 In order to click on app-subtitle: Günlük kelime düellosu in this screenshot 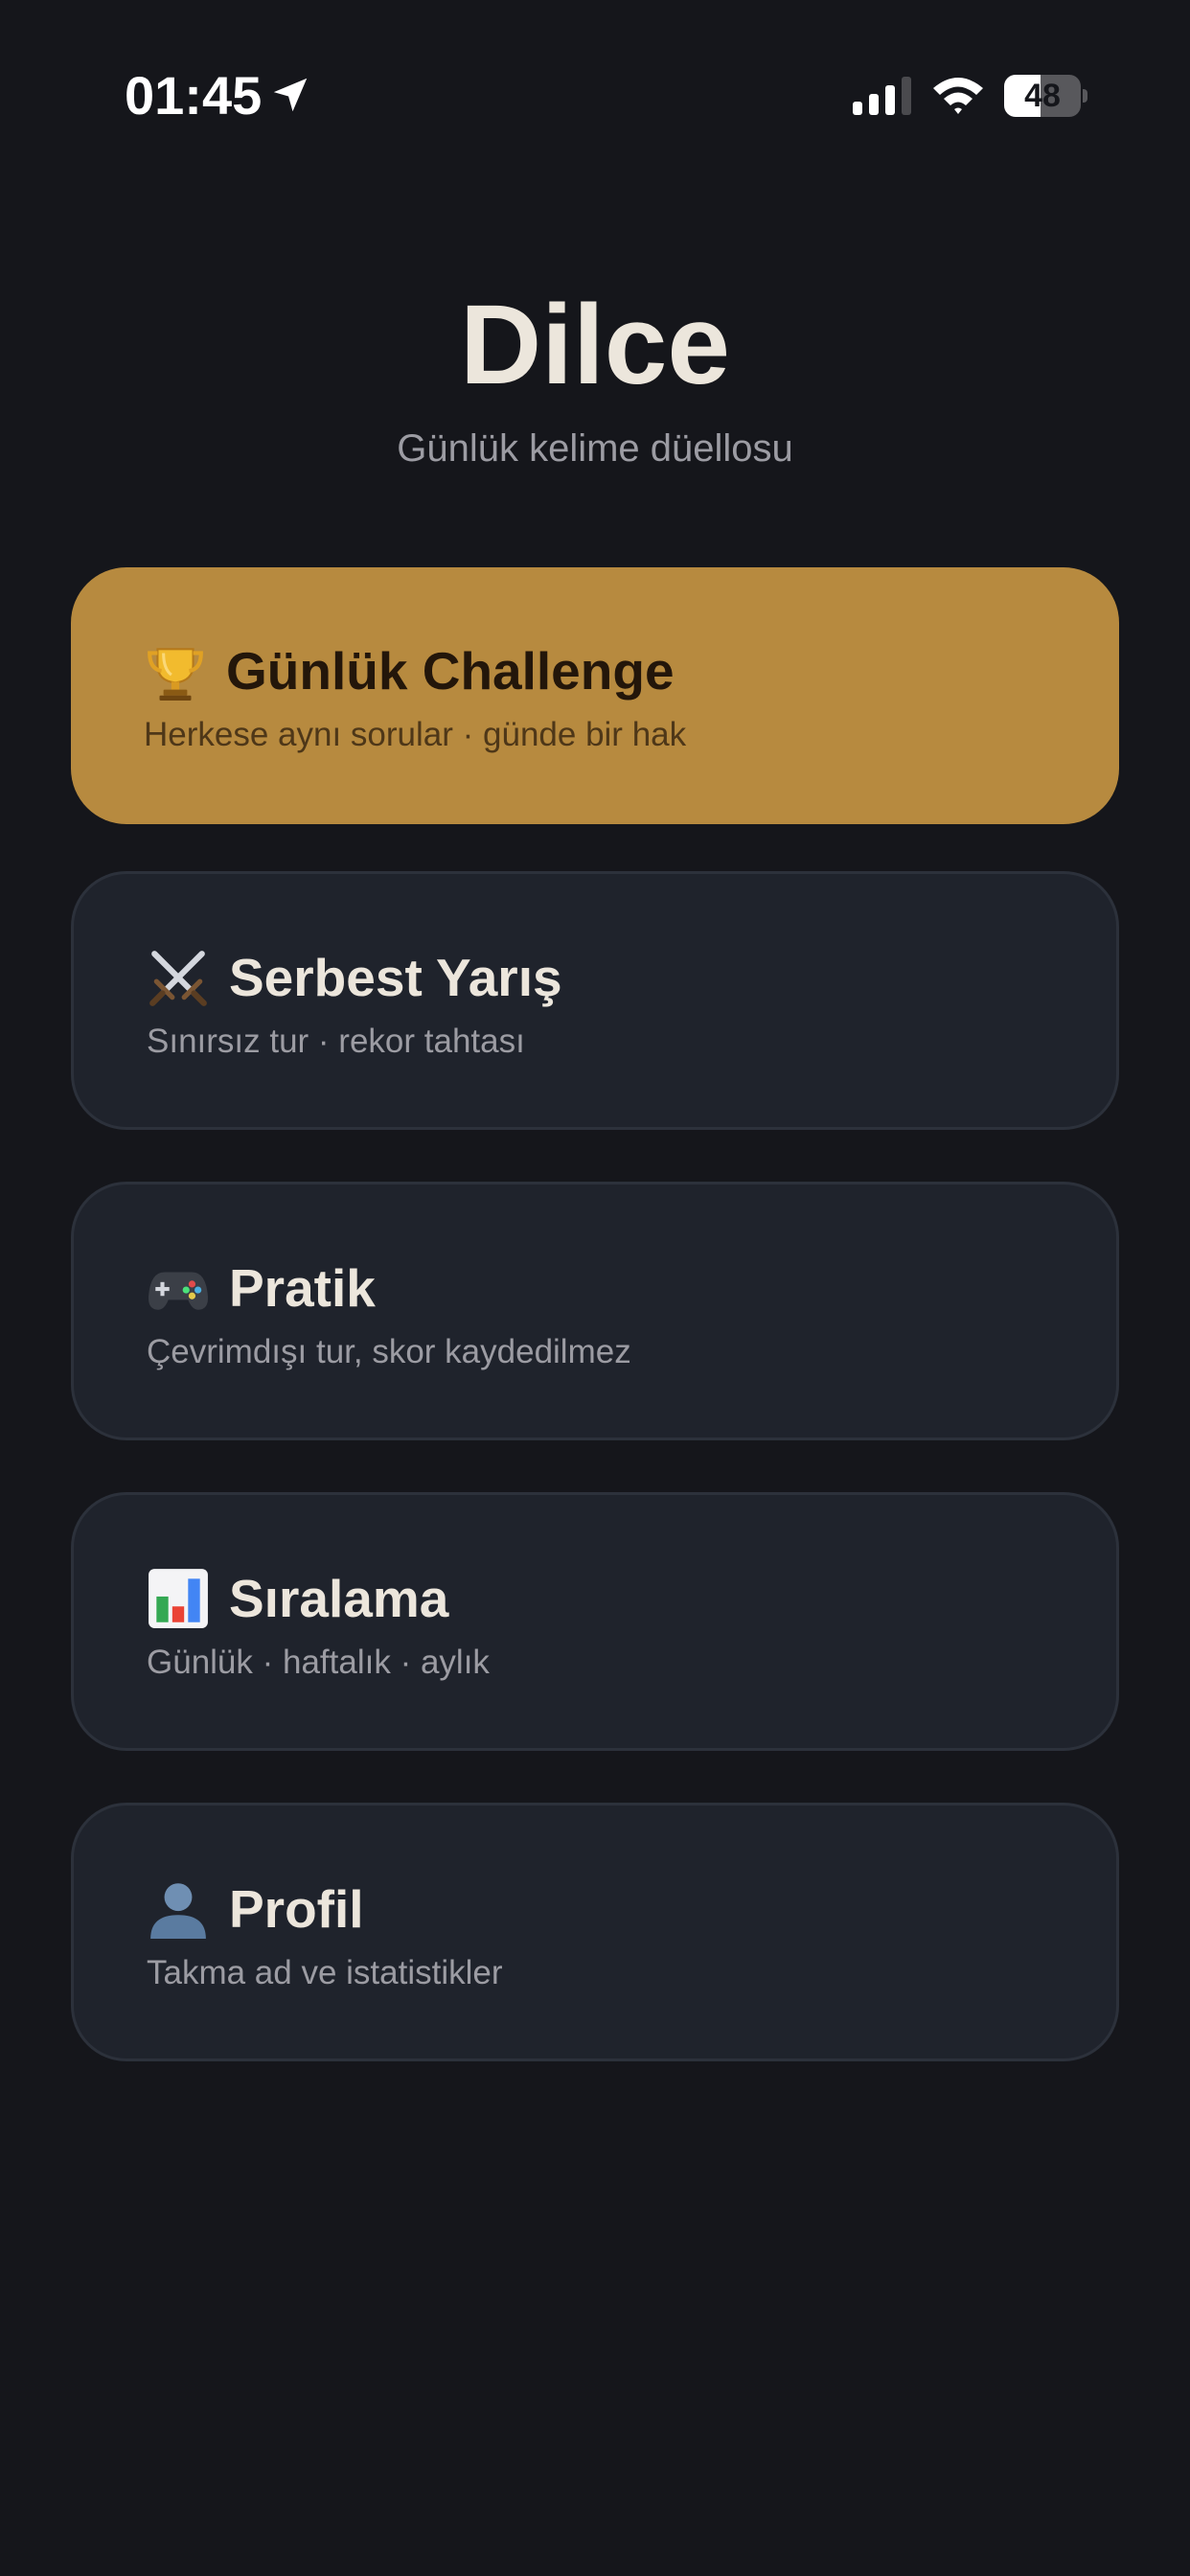, I will do `click(595, 448)`.